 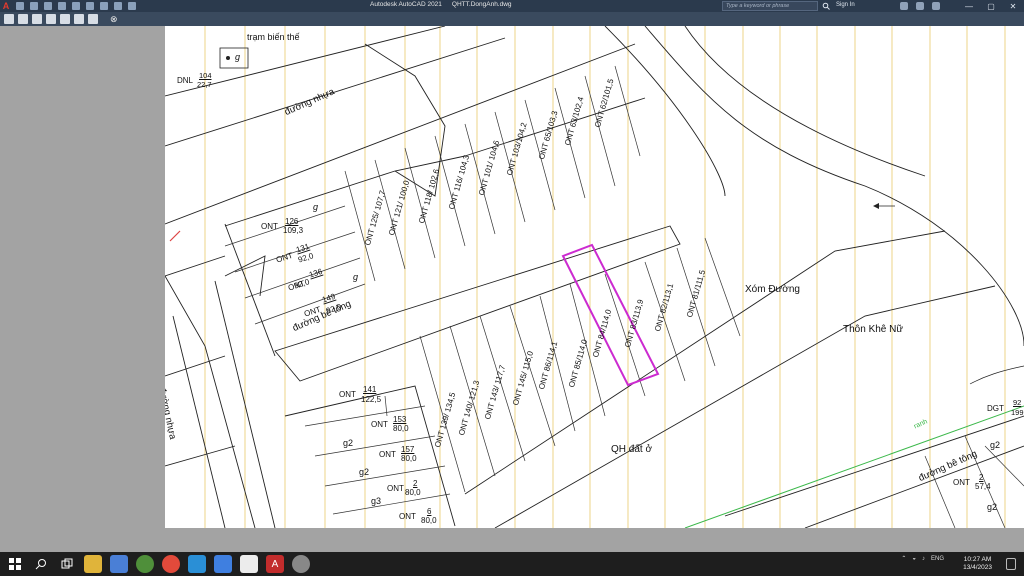 What do you see at coordinates (238, 57) in the screenshot?
I see `label-g-top: g` at bounding box center [238, 57].